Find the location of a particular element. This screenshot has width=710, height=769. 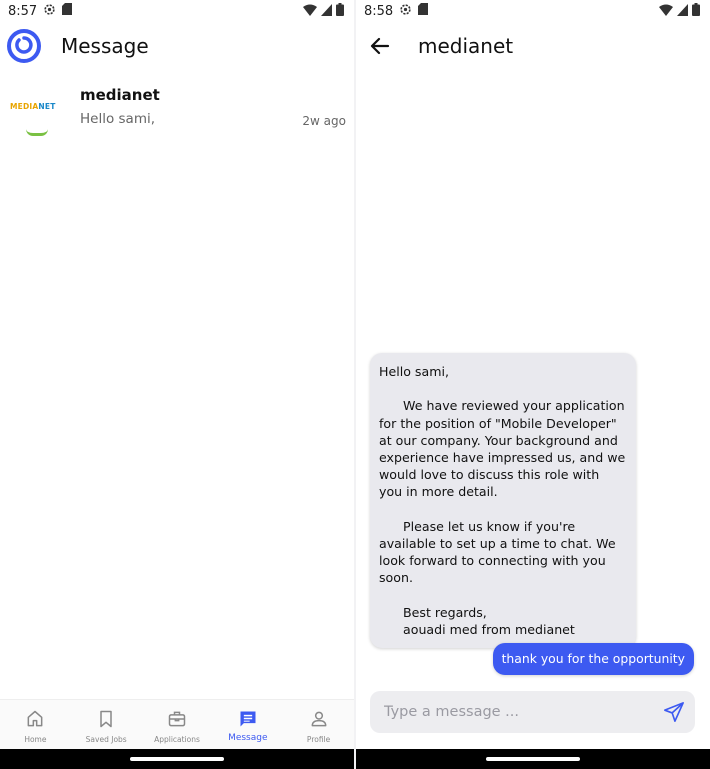

bookmark-icon is located at coordinates (106, 719).